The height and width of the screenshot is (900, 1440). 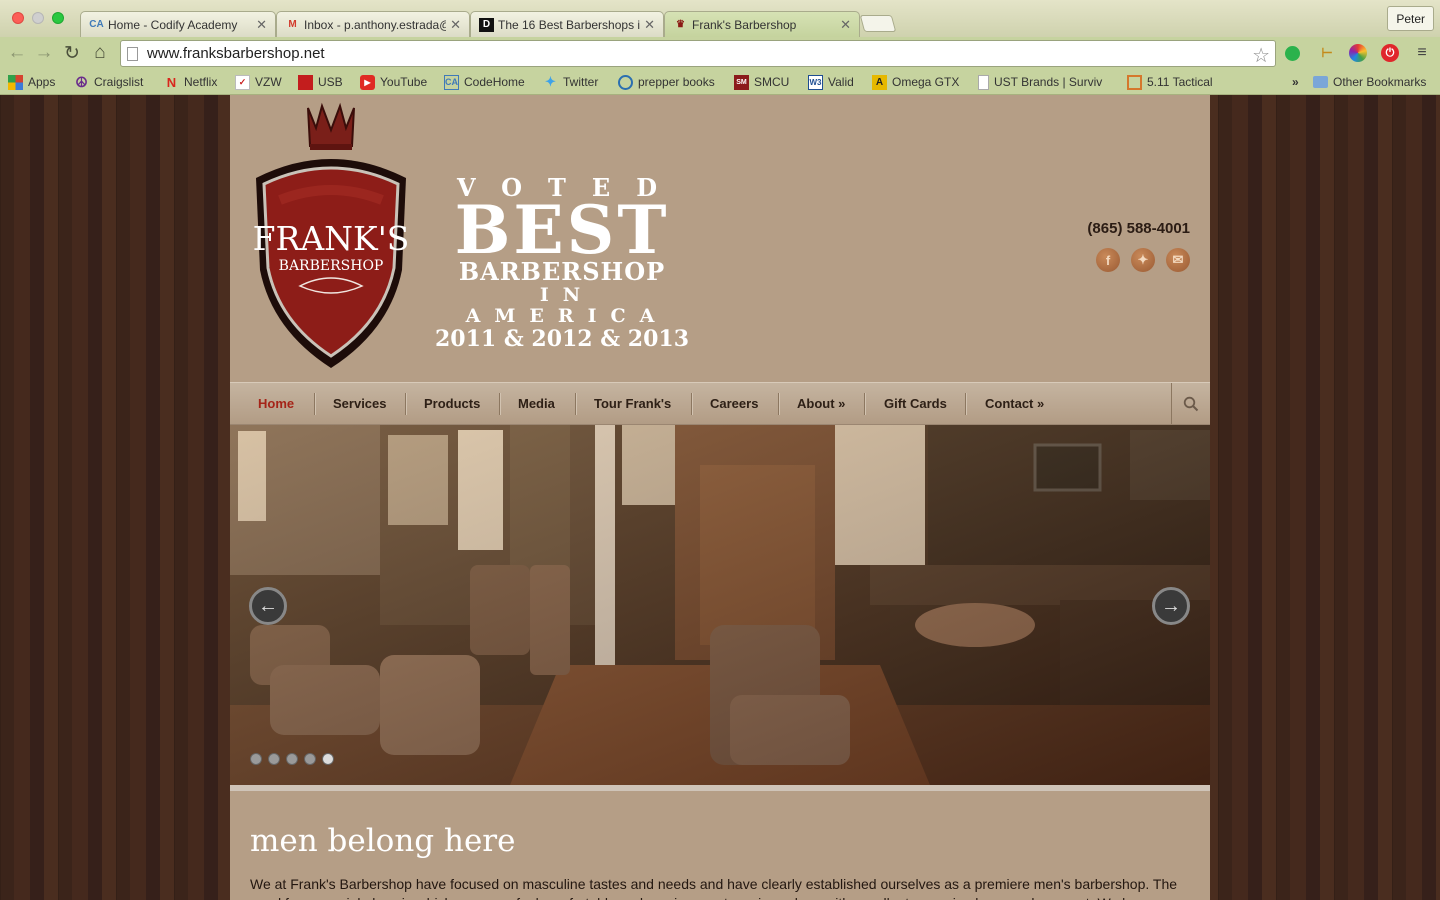 What do you see at coordinates (692, 53) in the screenshot?
I see `url-input` at bounding box center [692, 53].